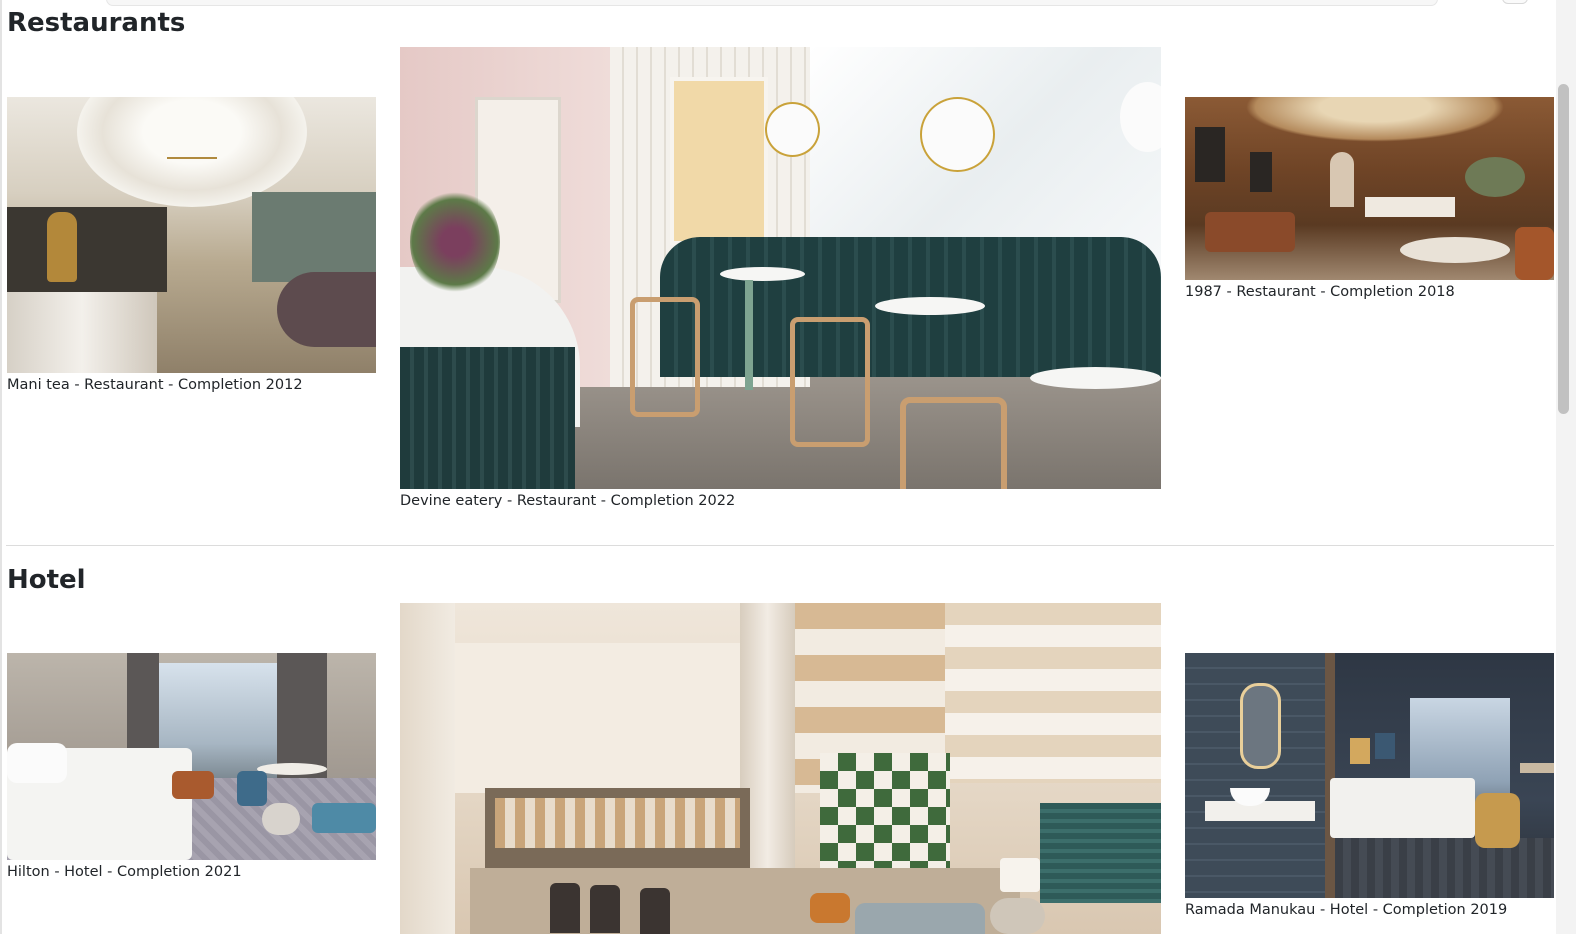  I want to click on section-divider, so click(780, 545).